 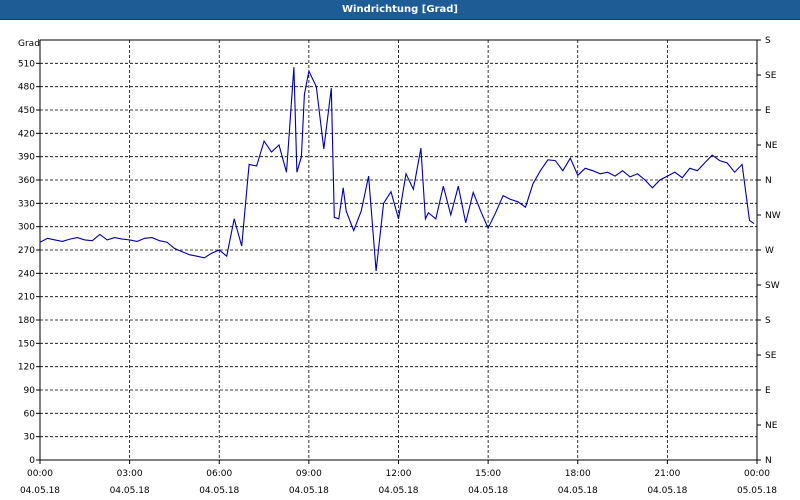 I want to click on y-tick-label: 450, so click(x=26, y=111).